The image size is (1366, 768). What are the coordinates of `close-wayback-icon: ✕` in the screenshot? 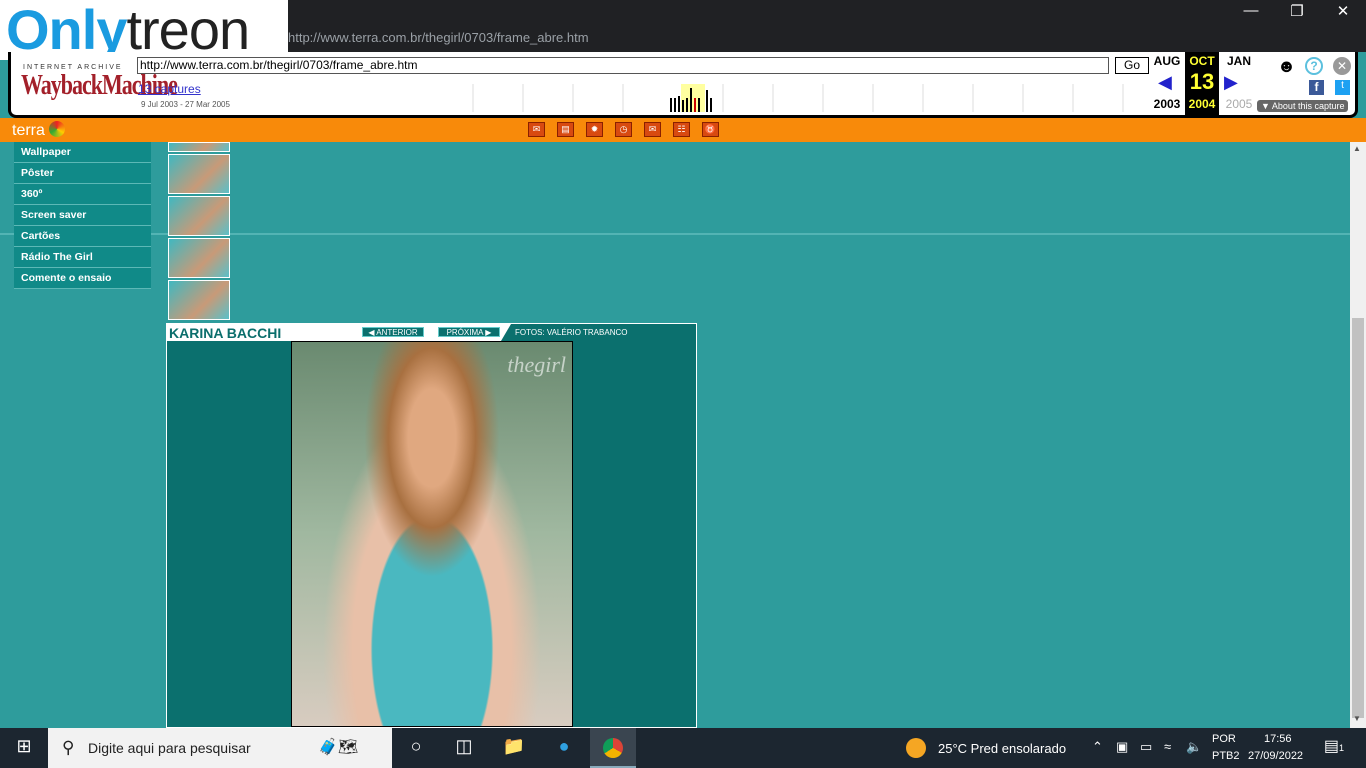 It's located at (1342, 66).